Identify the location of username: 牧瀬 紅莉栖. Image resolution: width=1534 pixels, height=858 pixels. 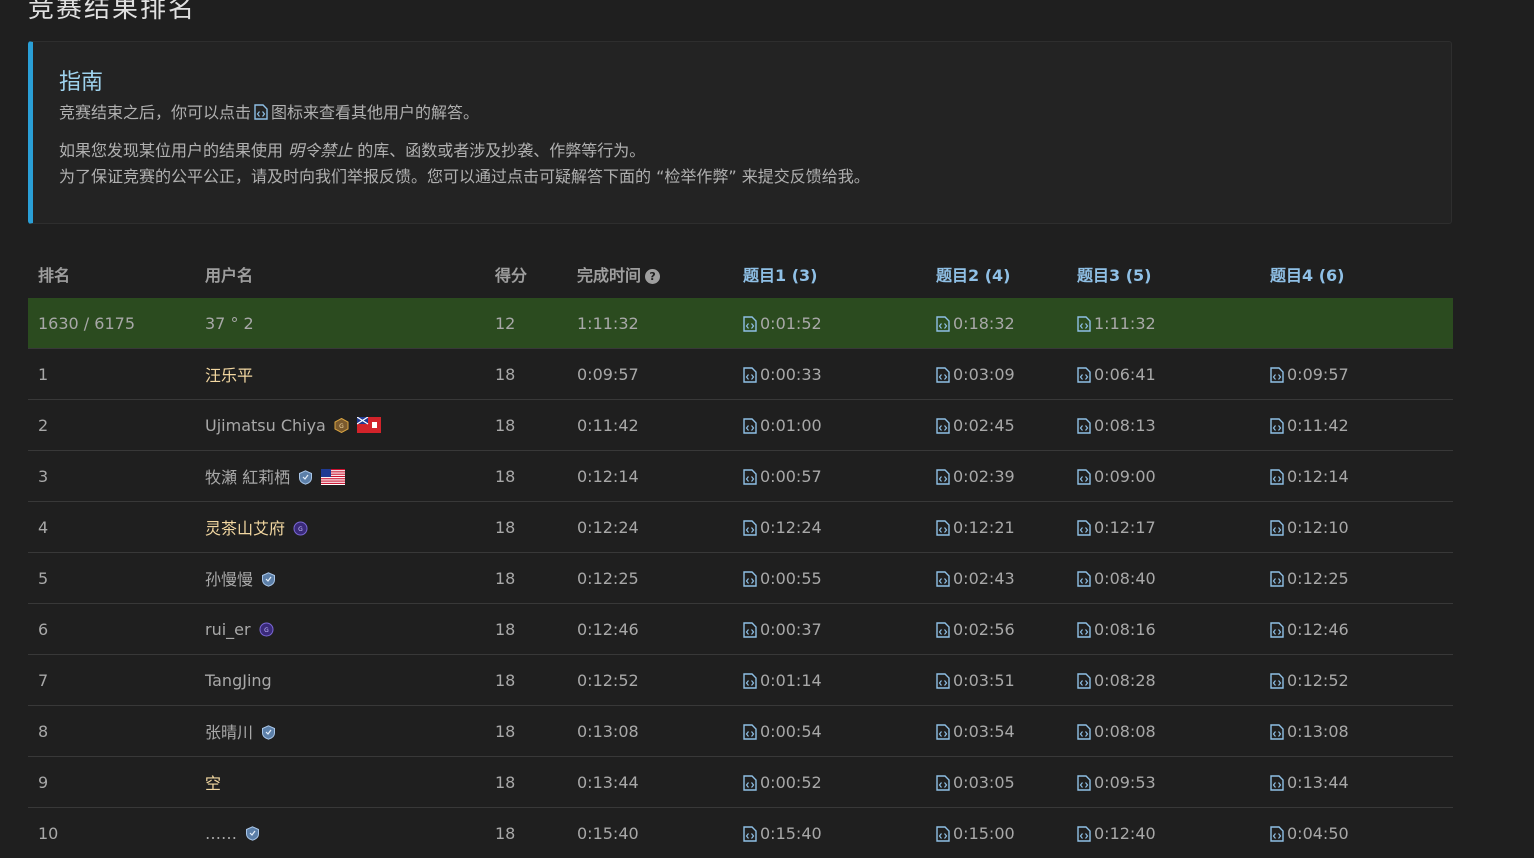
(247, 477).